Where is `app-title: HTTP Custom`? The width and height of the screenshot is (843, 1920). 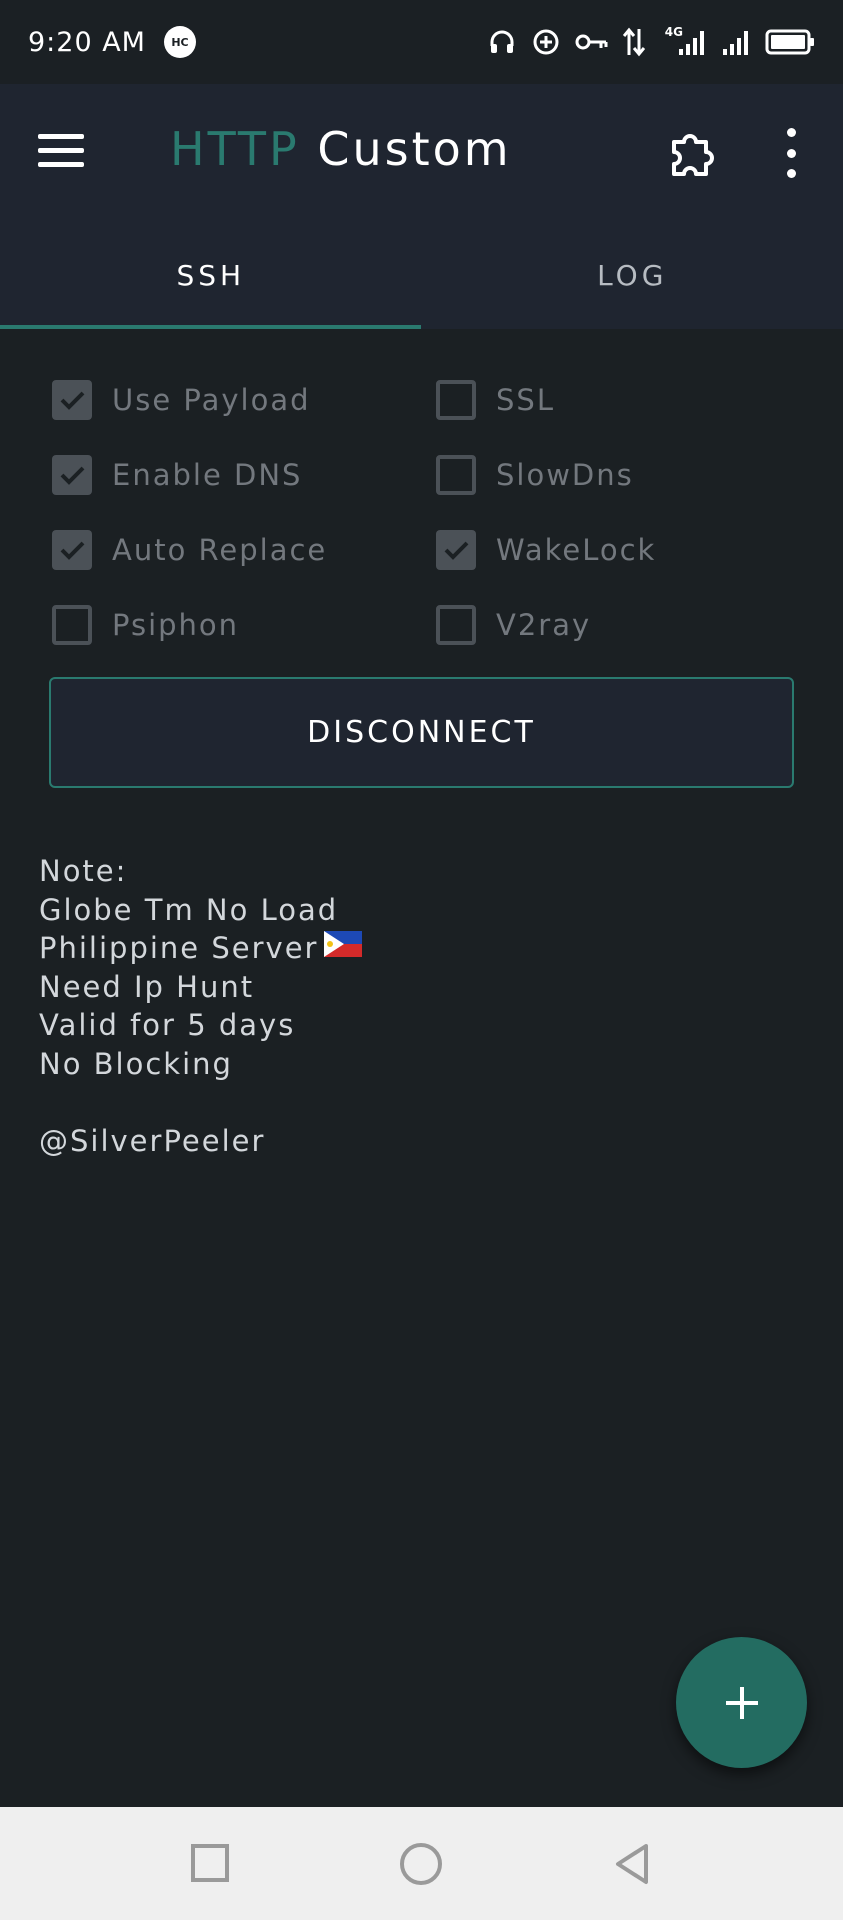
app-title: HTTP Custom is located at coordinates (341, 149).